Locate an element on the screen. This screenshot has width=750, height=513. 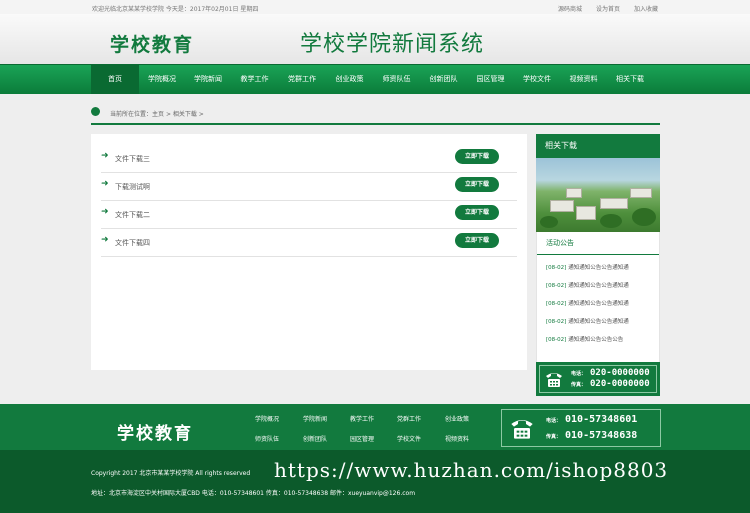
footer-link-videos: 视频资料 is located at coordinates (457, 438).